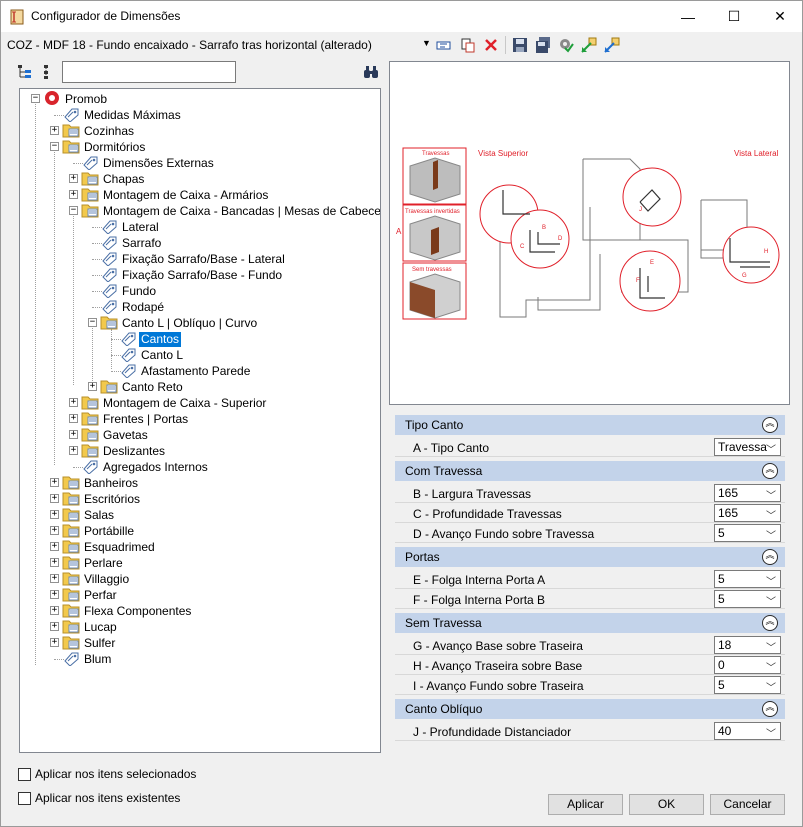  Describe the element at coordinates (566, 45) in the screenshot. I see `settings-check-icon` at that location.